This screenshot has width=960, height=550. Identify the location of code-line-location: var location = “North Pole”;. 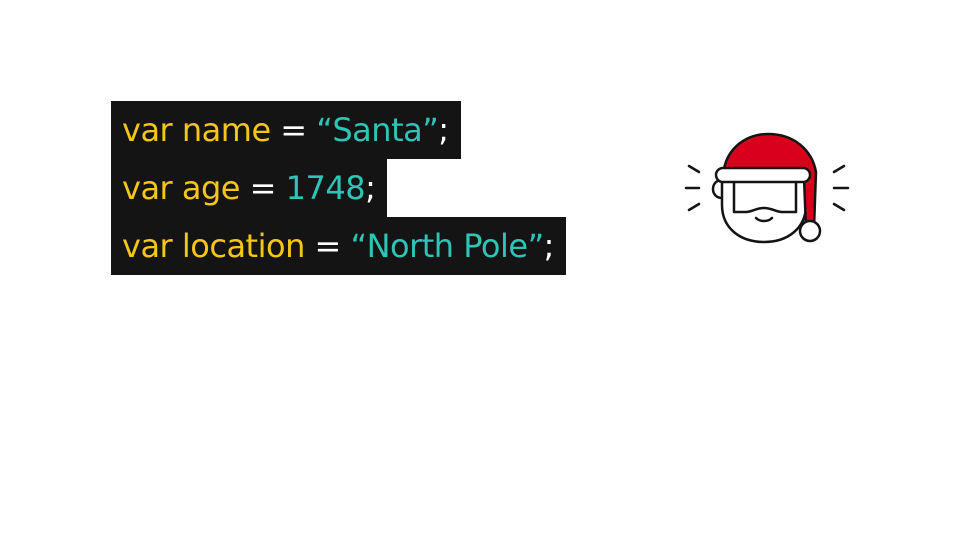
(338, 246).